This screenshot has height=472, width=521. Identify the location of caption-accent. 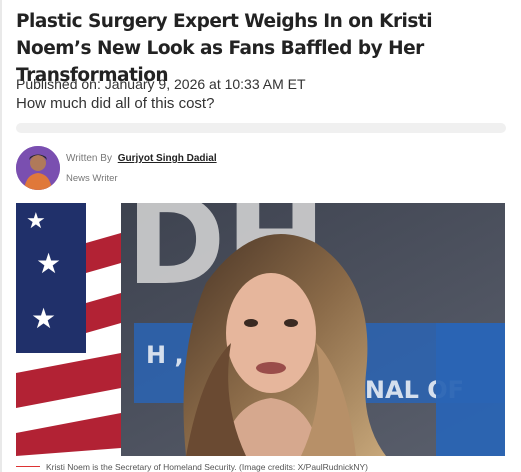
(28, 466).